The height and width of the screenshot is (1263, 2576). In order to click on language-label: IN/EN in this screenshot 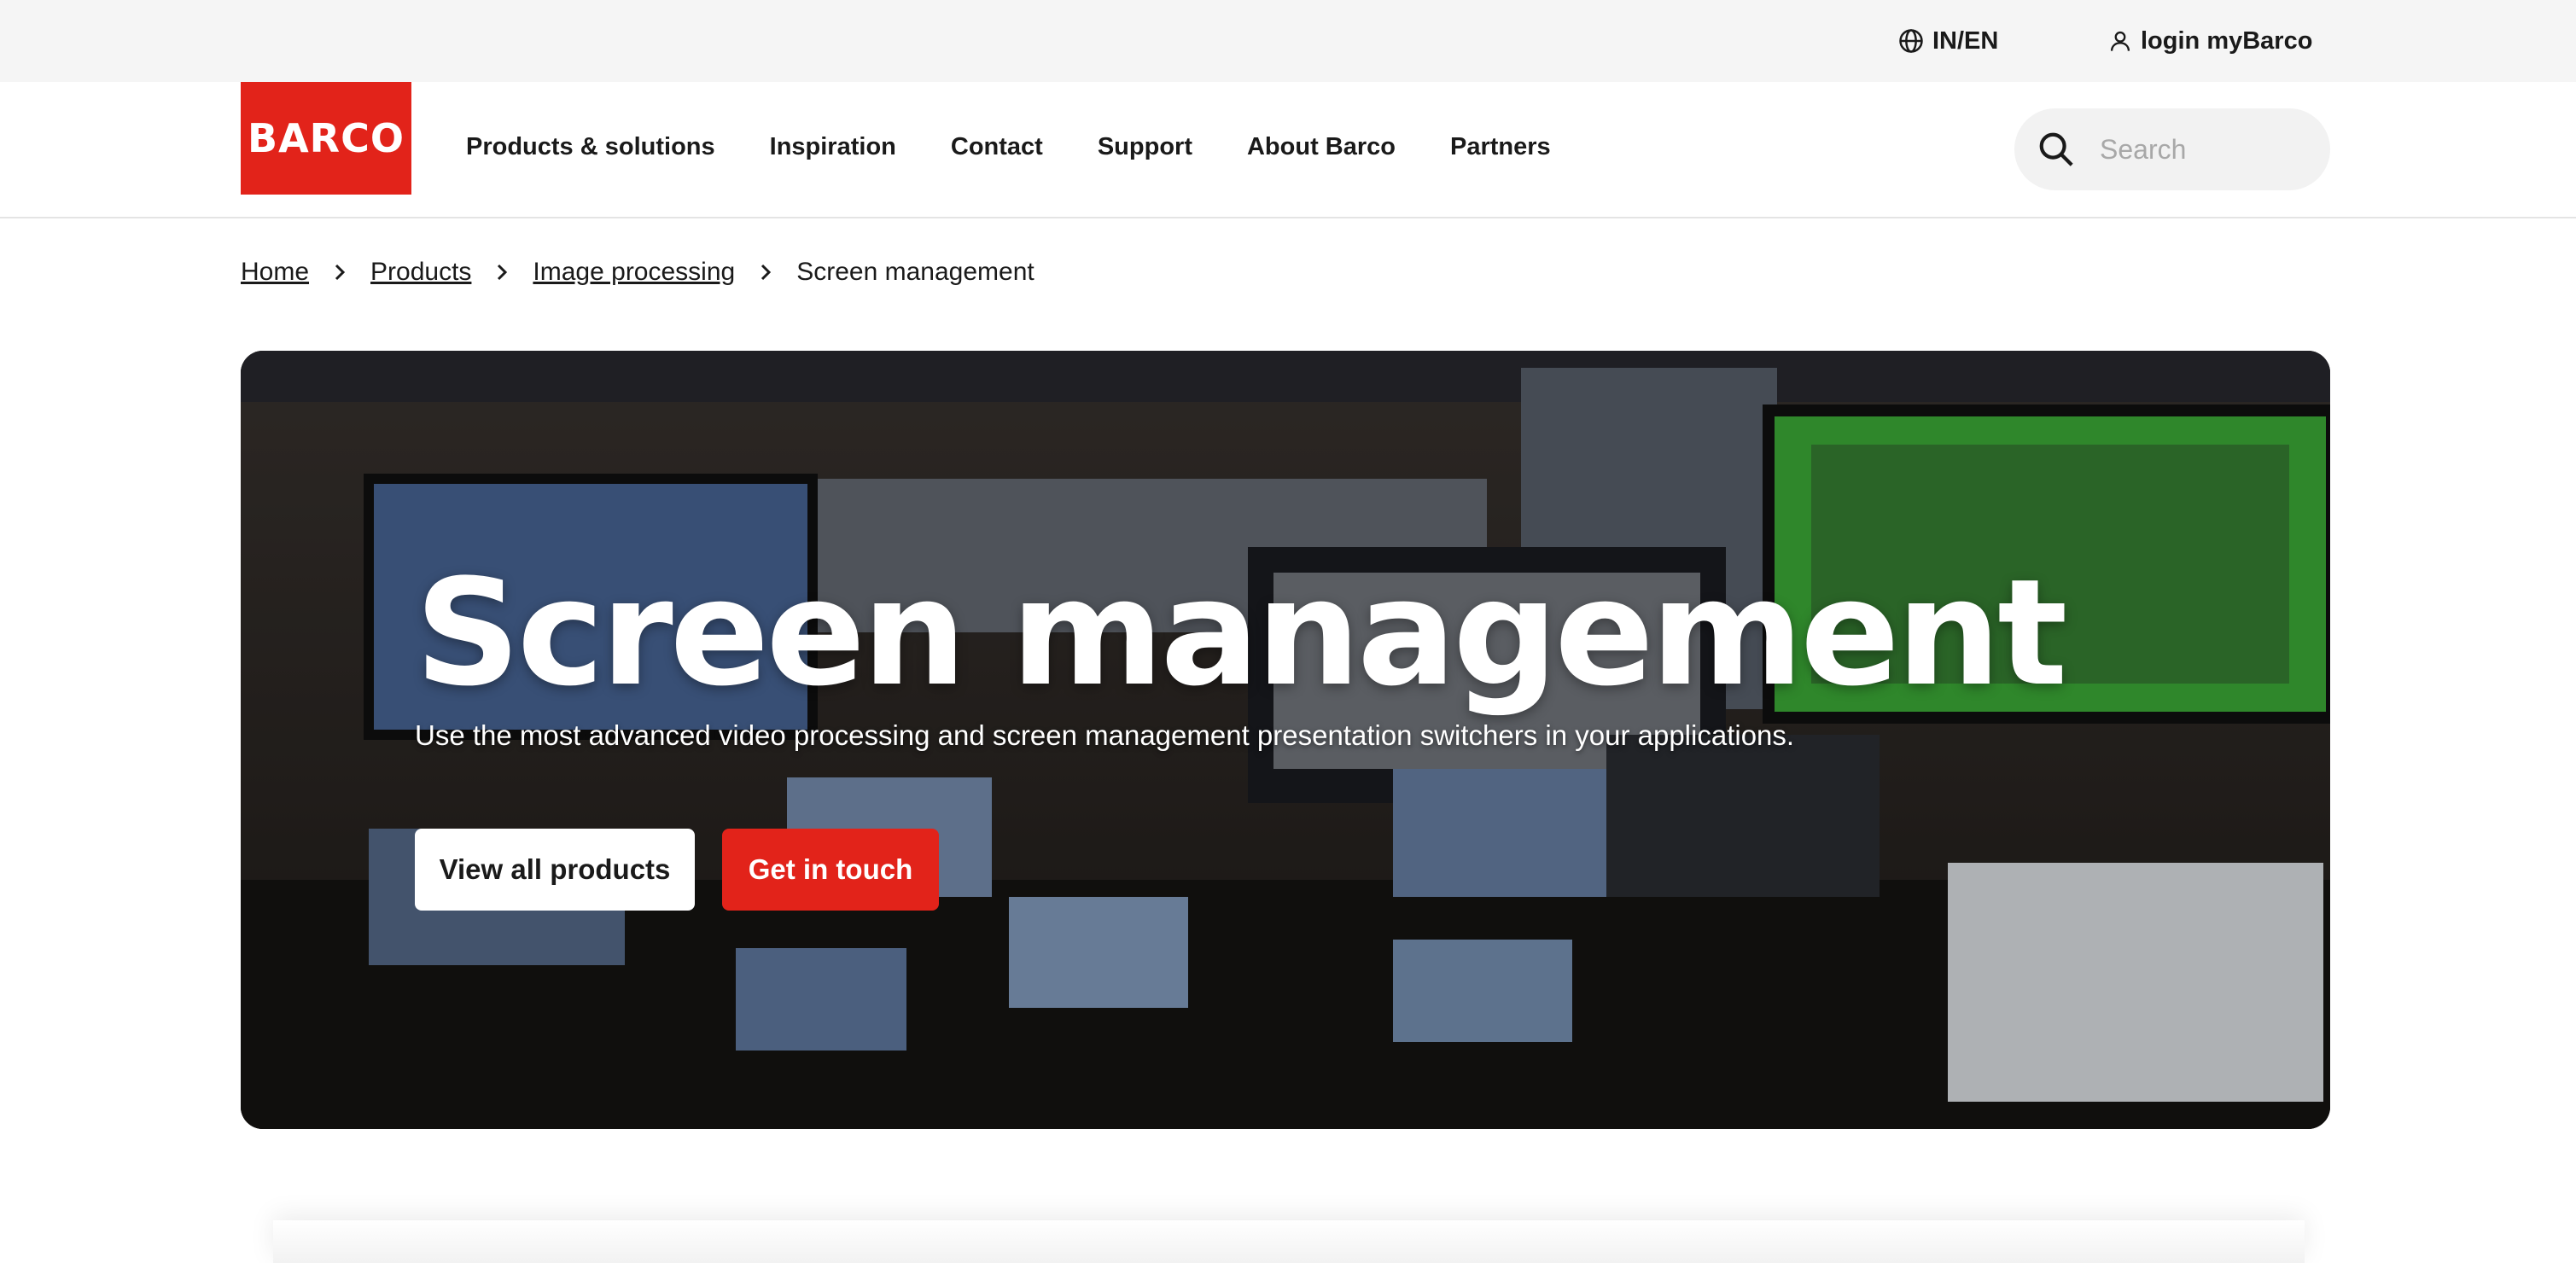, I will do `click(1965, 40)`.